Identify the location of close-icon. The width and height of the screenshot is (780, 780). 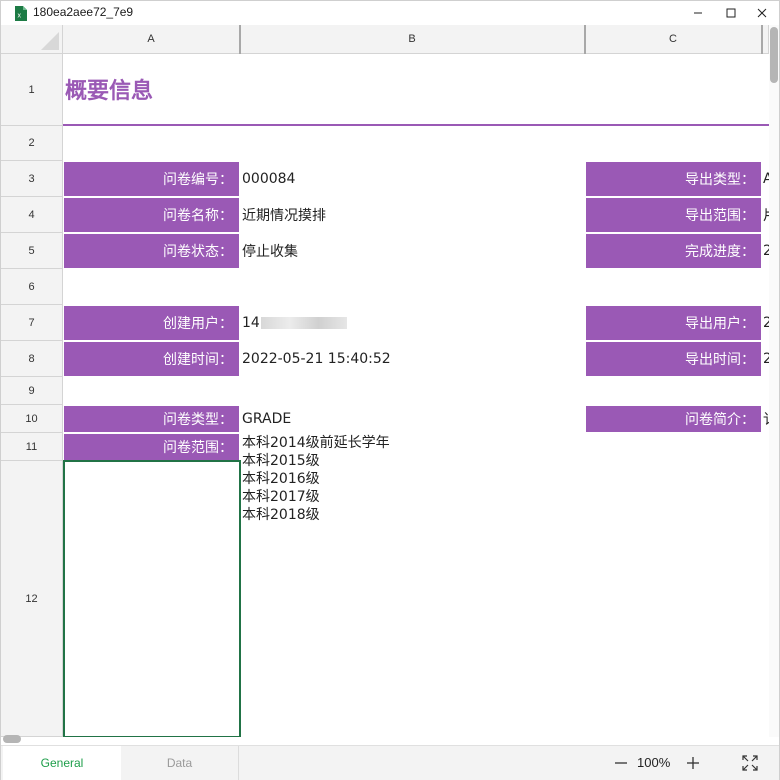
(762, 13).